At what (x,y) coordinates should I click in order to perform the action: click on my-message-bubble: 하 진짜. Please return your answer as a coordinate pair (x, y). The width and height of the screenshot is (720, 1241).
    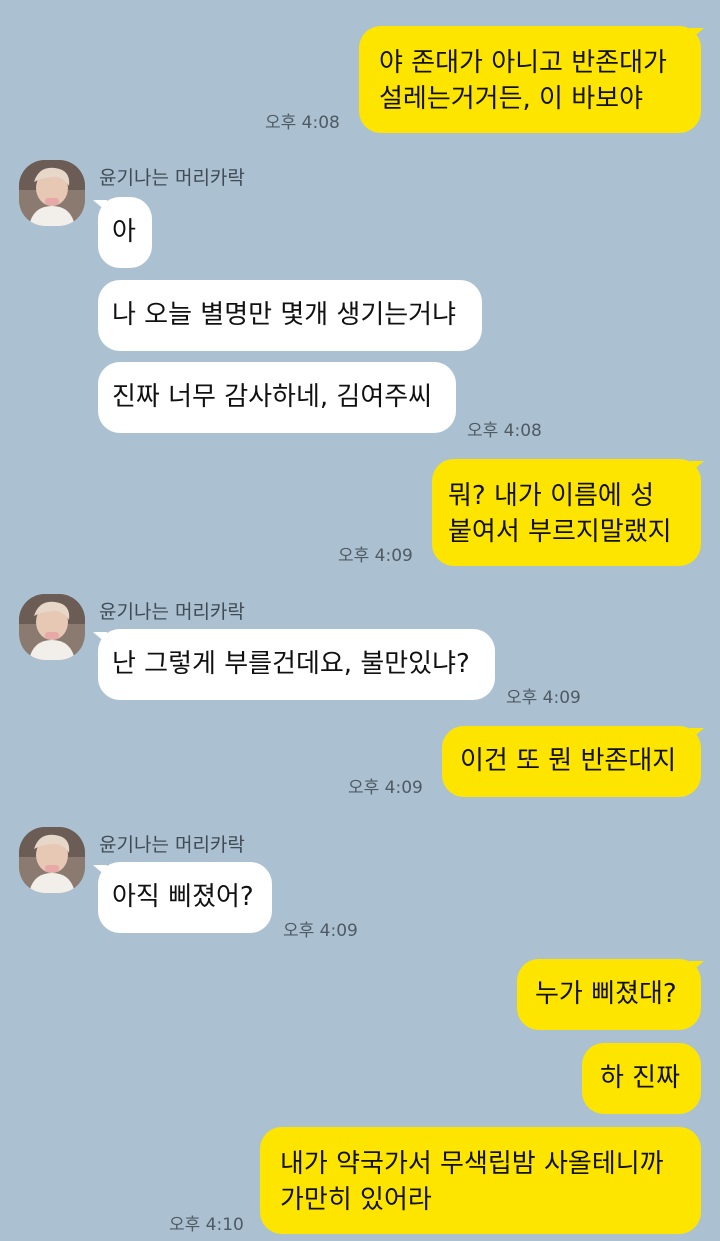
    Looking at the image, I should click on (641, 1078).